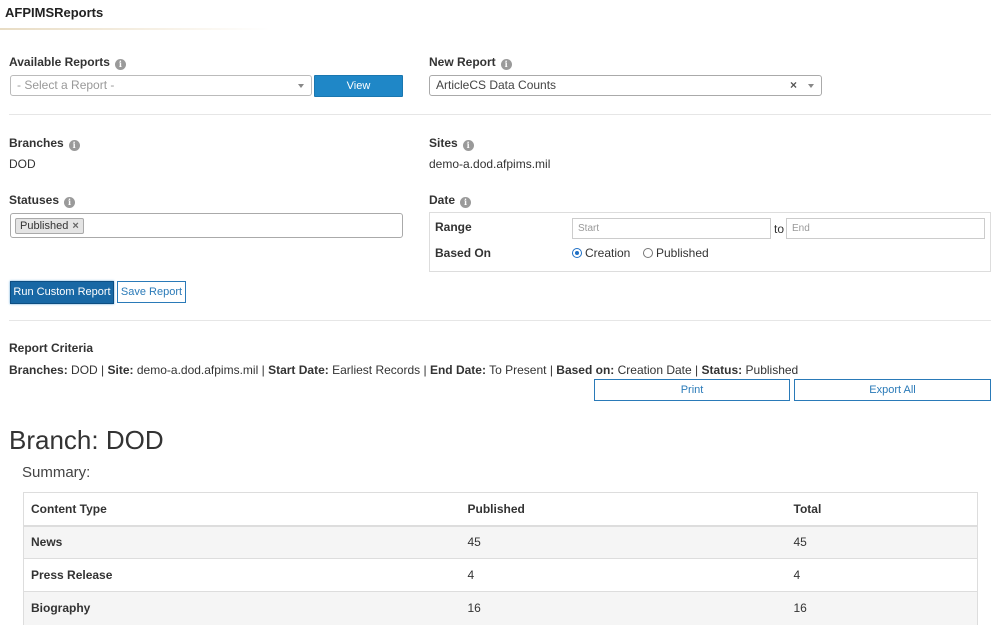 This screenshot has height=626, width=1000. What do you see at coordinates (54, 12) in the screenshot?
I see `app-title: AFPIMSReports` at bounding box center [54, 12].